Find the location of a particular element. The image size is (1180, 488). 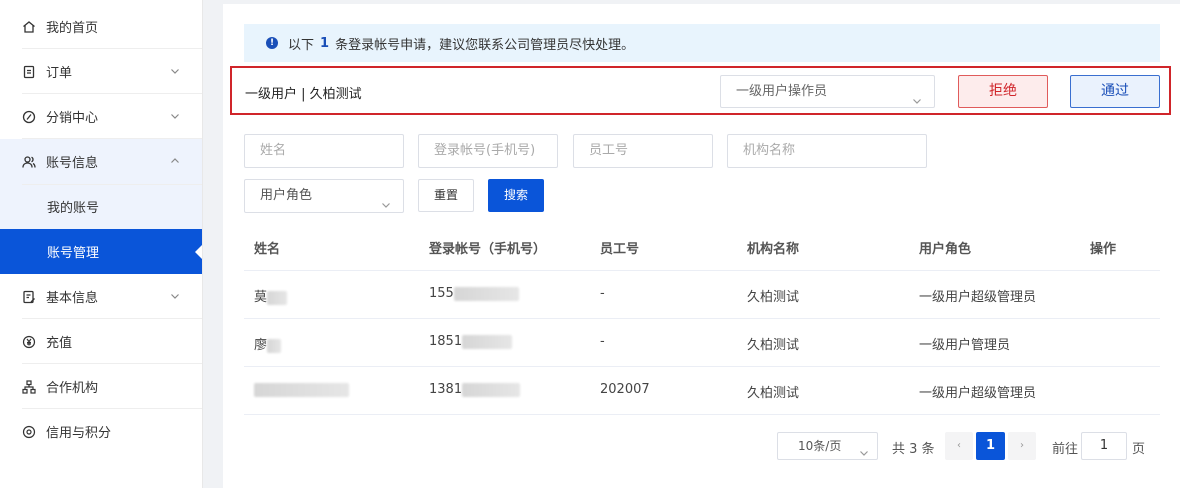

info-icon: ! is located at coordinates (272, 43).